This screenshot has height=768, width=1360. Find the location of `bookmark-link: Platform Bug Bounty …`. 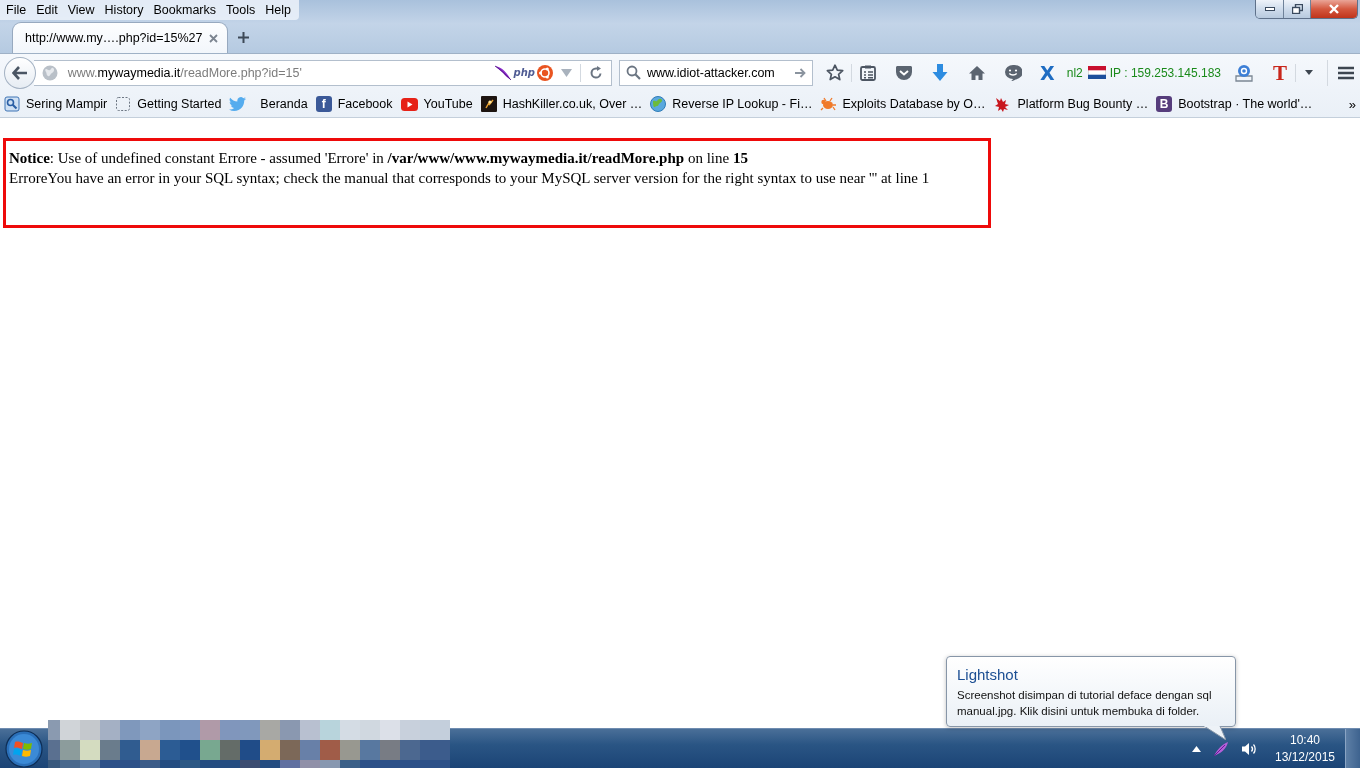

bookmark-link: Platform Bug Bounty … is located at coordinates (1083, 104).